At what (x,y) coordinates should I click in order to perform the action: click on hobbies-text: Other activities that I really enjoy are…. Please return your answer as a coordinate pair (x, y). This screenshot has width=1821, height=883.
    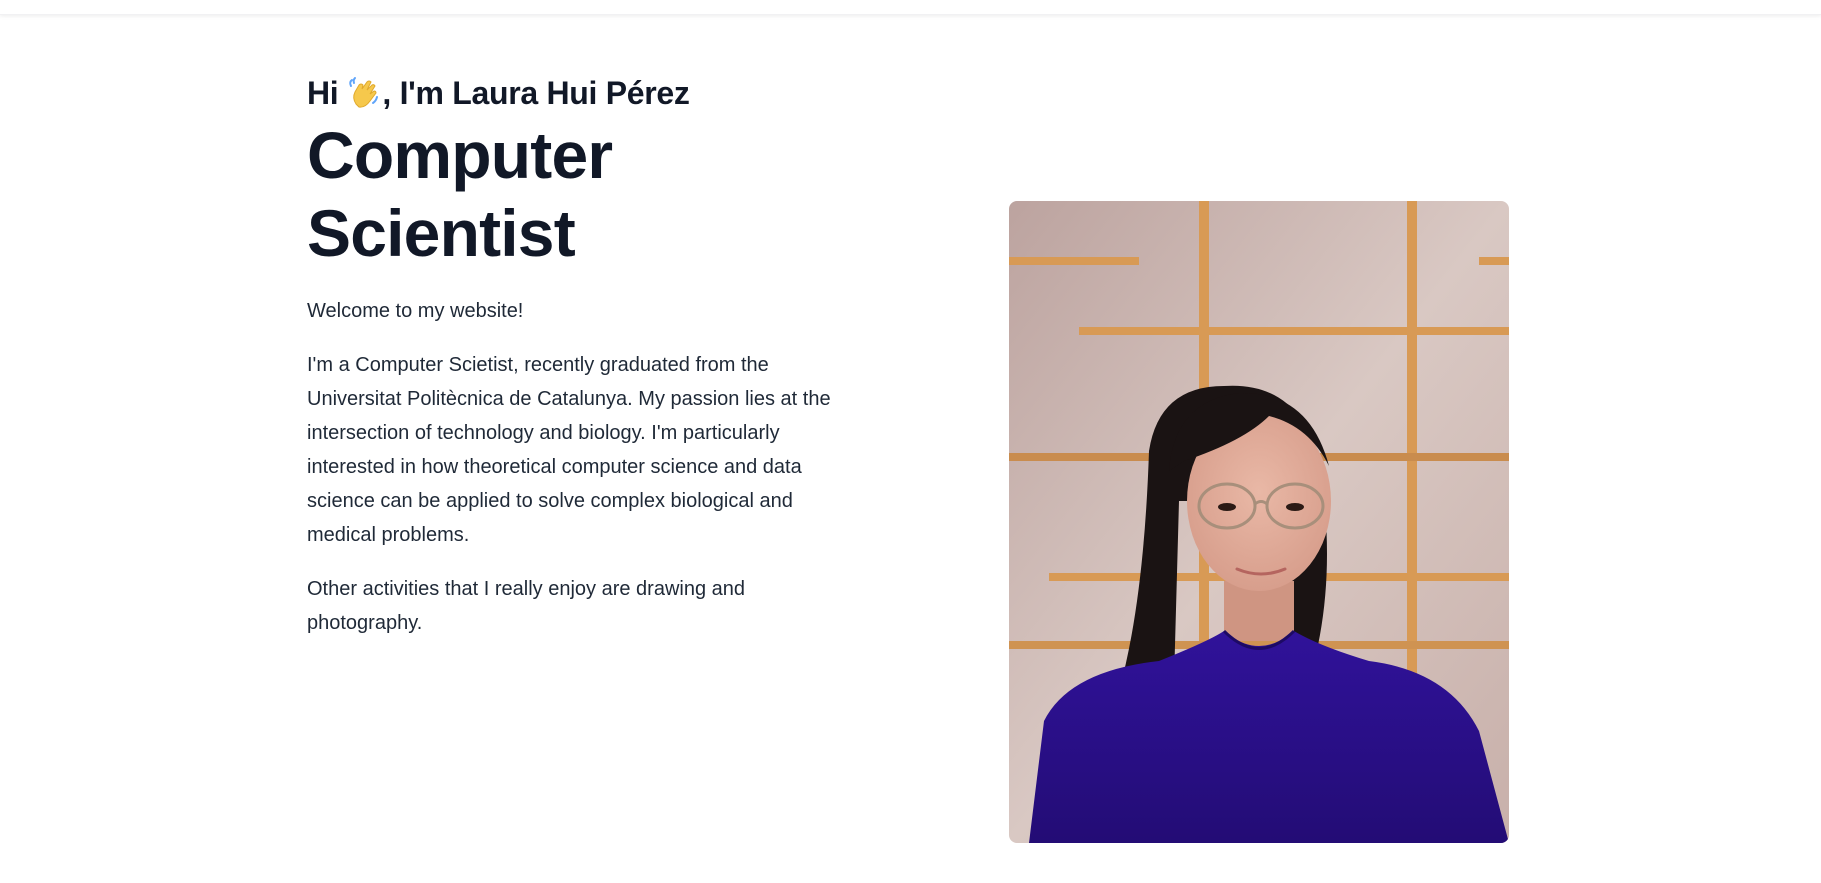
    Looking at the image, I should click on (526, 606).